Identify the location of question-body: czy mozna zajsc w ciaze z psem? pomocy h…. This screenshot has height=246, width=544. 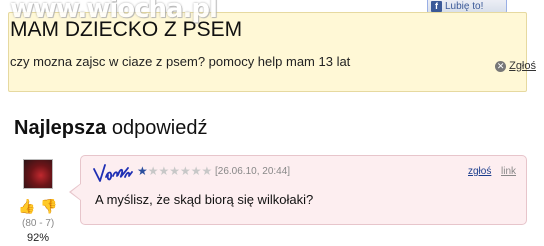
(180, 61).